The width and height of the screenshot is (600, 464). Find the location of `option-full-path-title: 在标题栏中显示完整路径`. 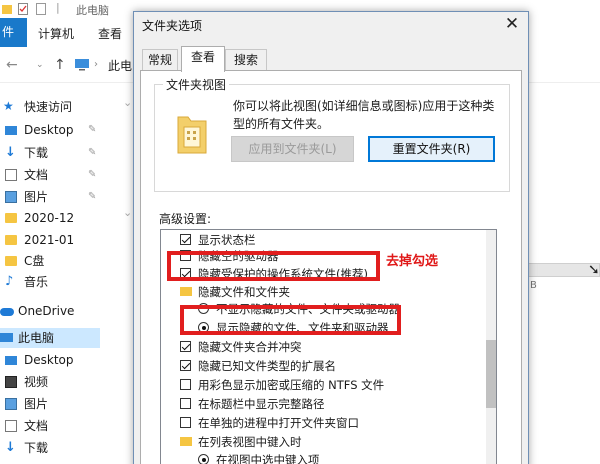

option-full-path-title: 在标题栏中显示完整路径 is located at coordinates (252, 404).